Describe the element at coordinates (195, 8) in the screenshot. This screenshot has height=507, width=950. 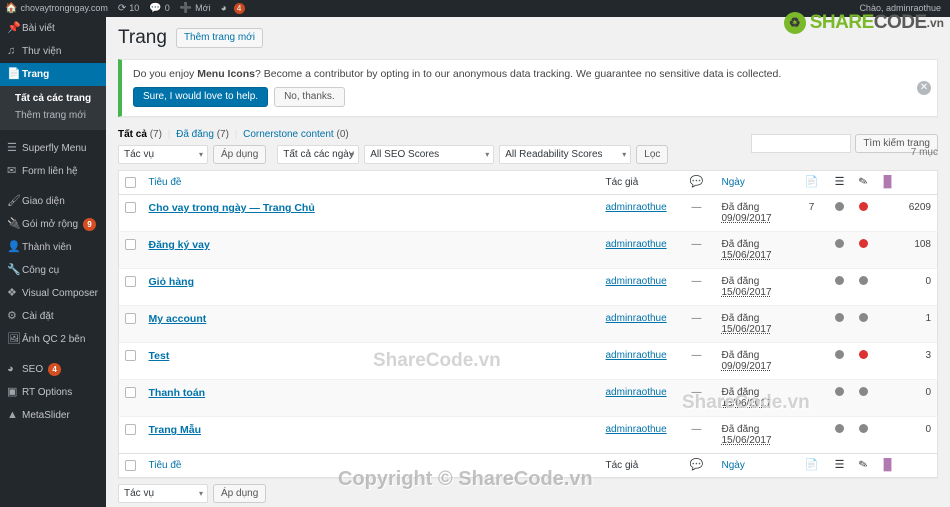
I see `adminbar-new: ➕ Mới` at that location.